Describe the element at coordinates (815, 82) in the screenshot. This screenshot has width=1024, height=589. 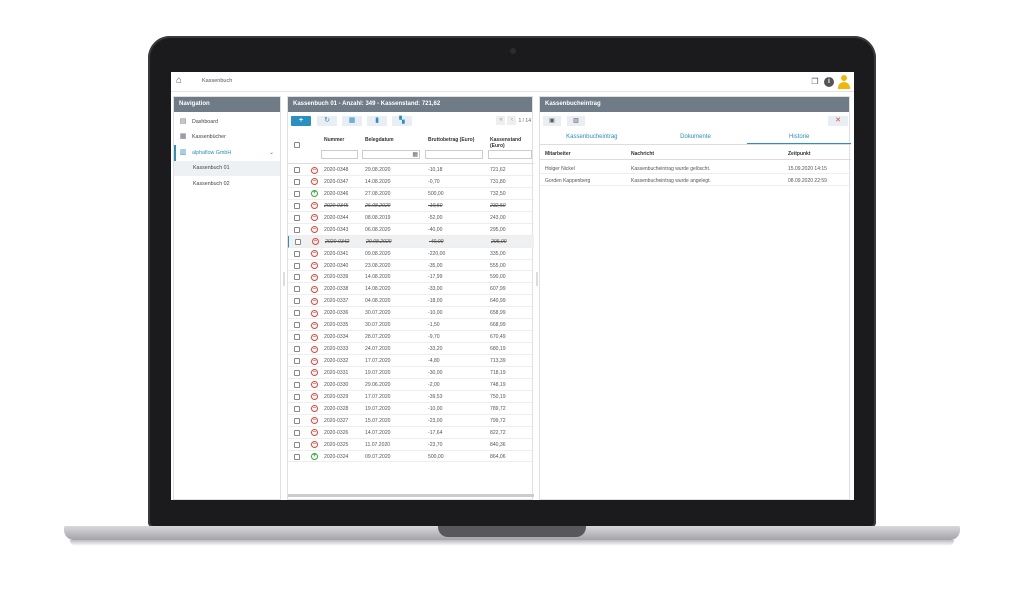
I see `window-icon: ❐` at that location.